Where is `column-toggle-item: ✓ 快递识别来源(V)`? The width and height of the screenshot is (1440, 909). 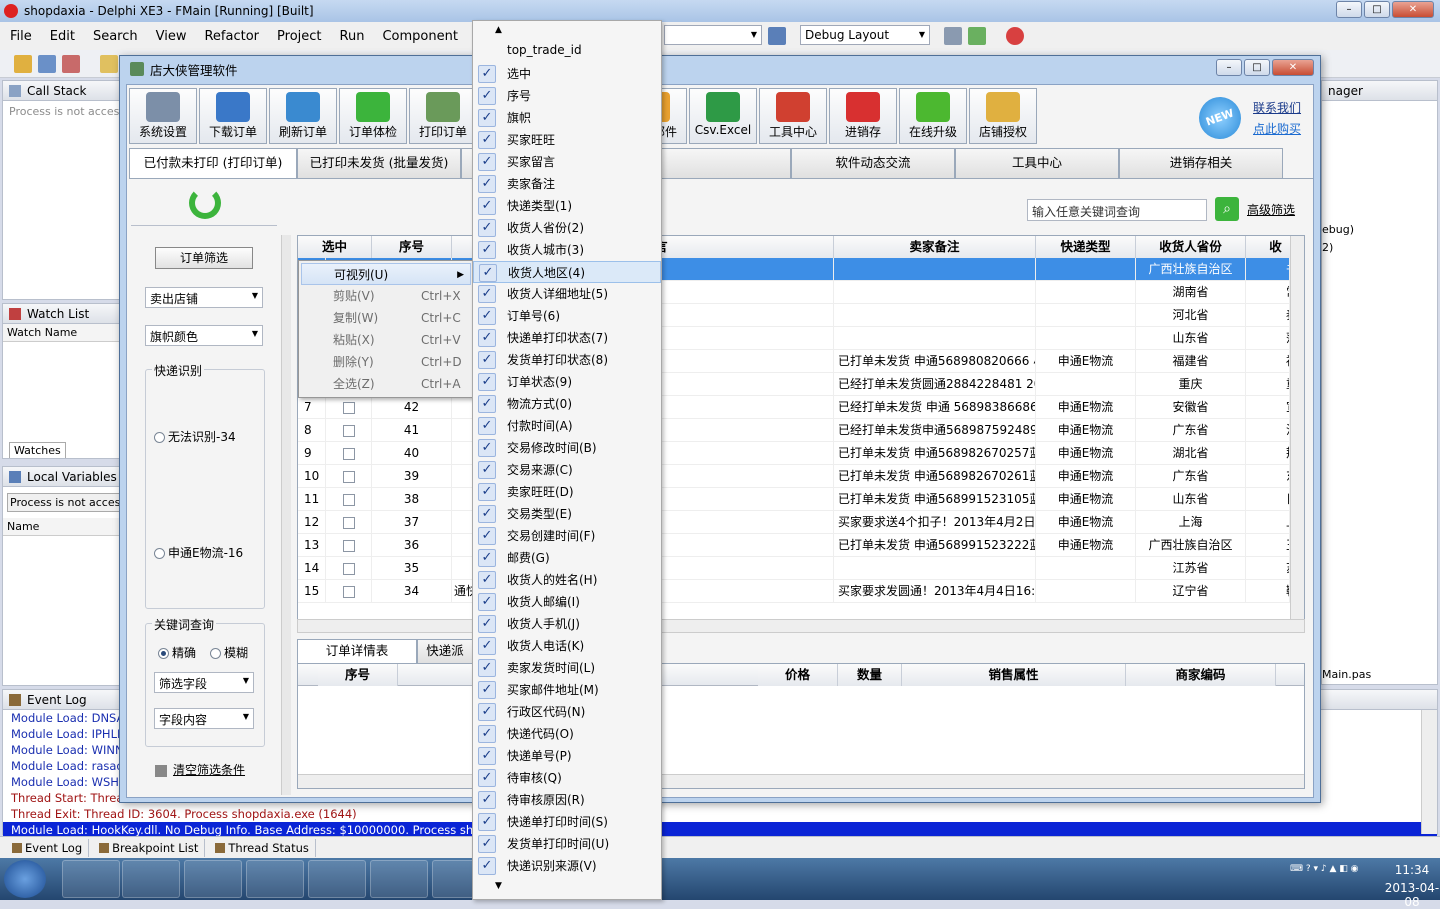
column-toggle-item: ✓ 快递识别来源(V) is located at coordinates (567, 866).